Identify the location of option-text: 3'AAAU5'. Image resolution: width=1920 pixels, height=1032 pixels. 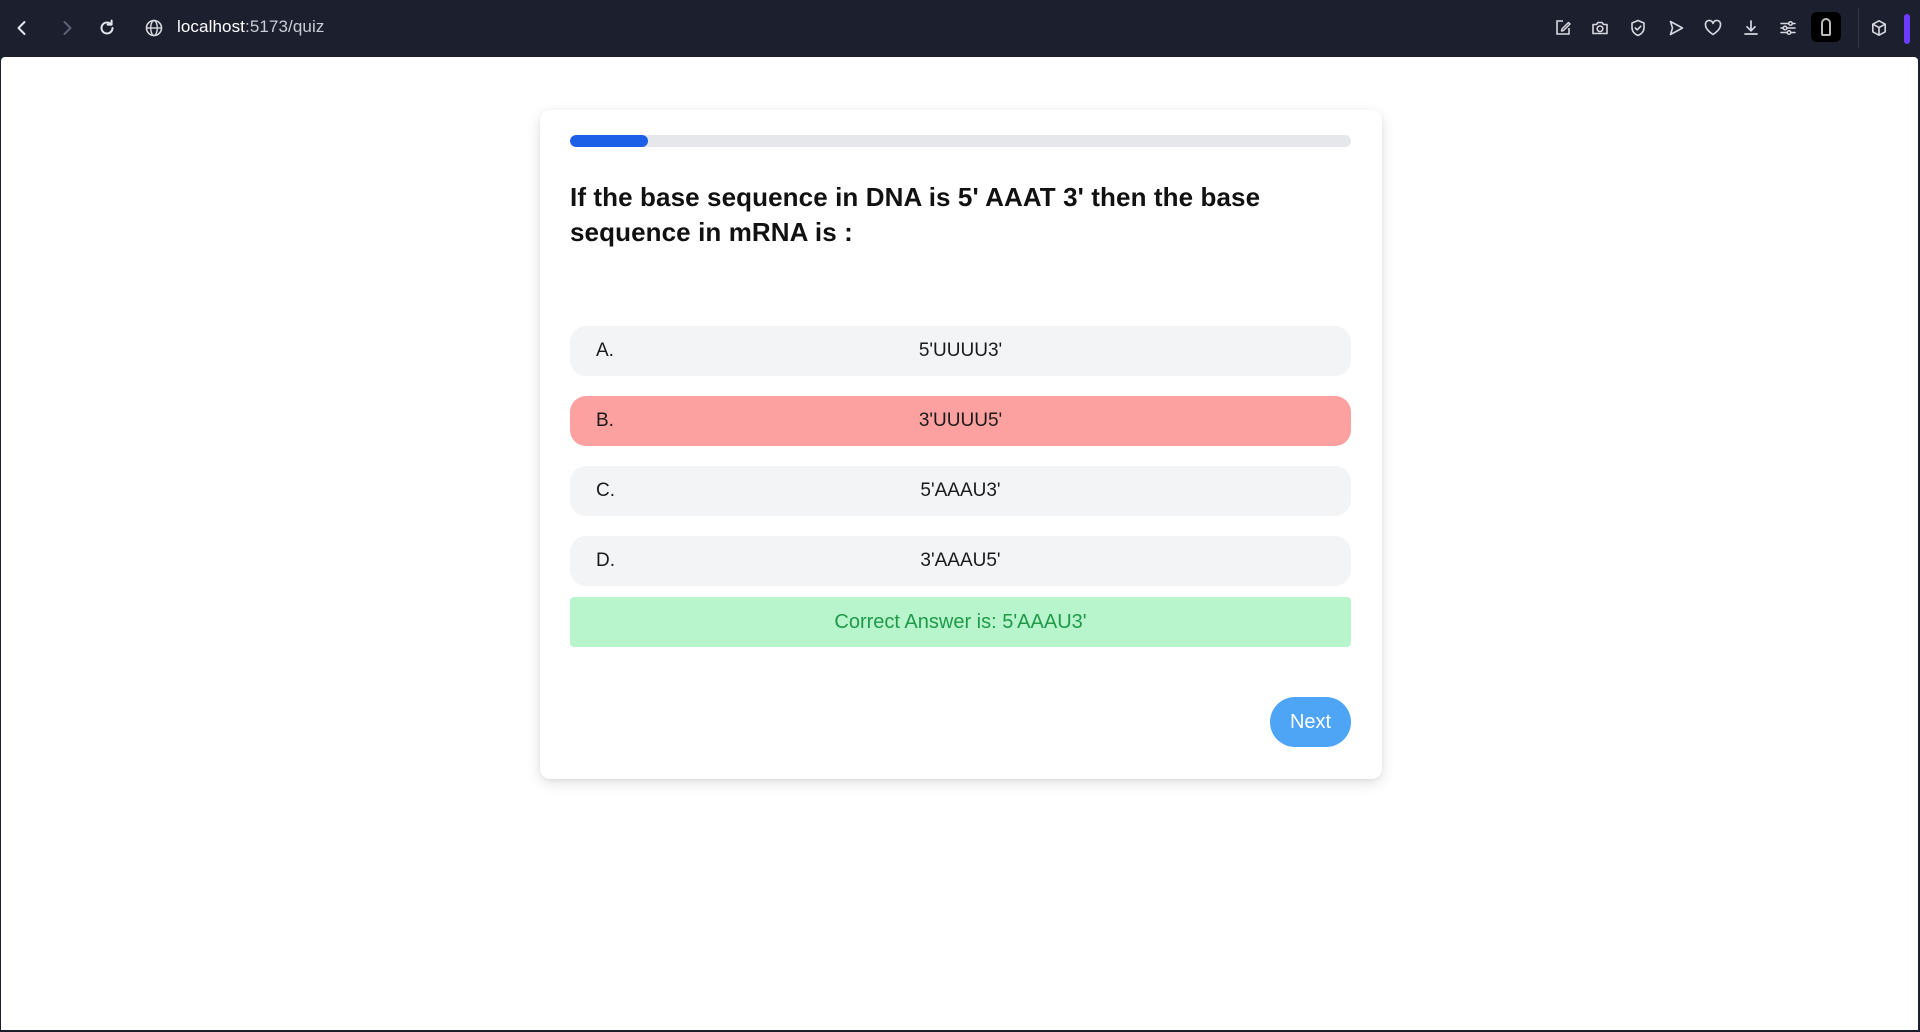
(960, 560).